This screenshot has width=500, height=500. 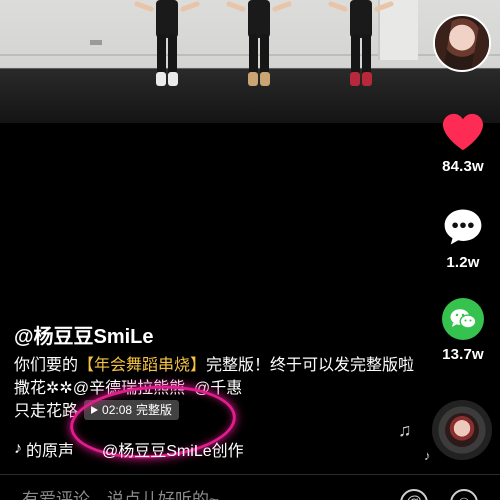 What do you see at coordinates (462, 43) in the screenshot?
I see `author-avatar` at bounding box center [462, 43].